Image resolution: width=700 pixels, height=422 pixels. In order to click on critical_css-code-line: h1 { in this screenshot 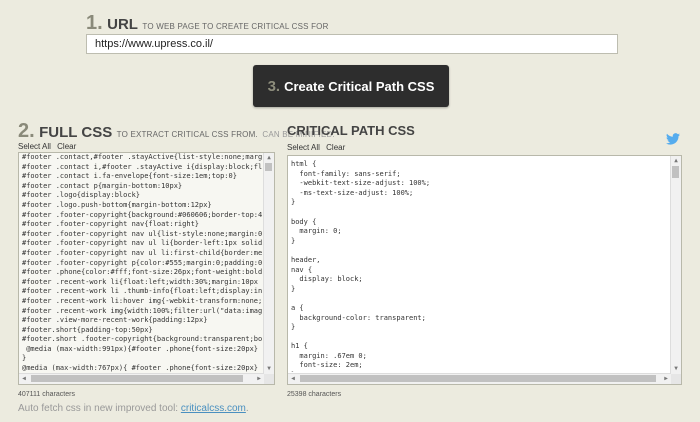, I will do `click(299, 346)`.